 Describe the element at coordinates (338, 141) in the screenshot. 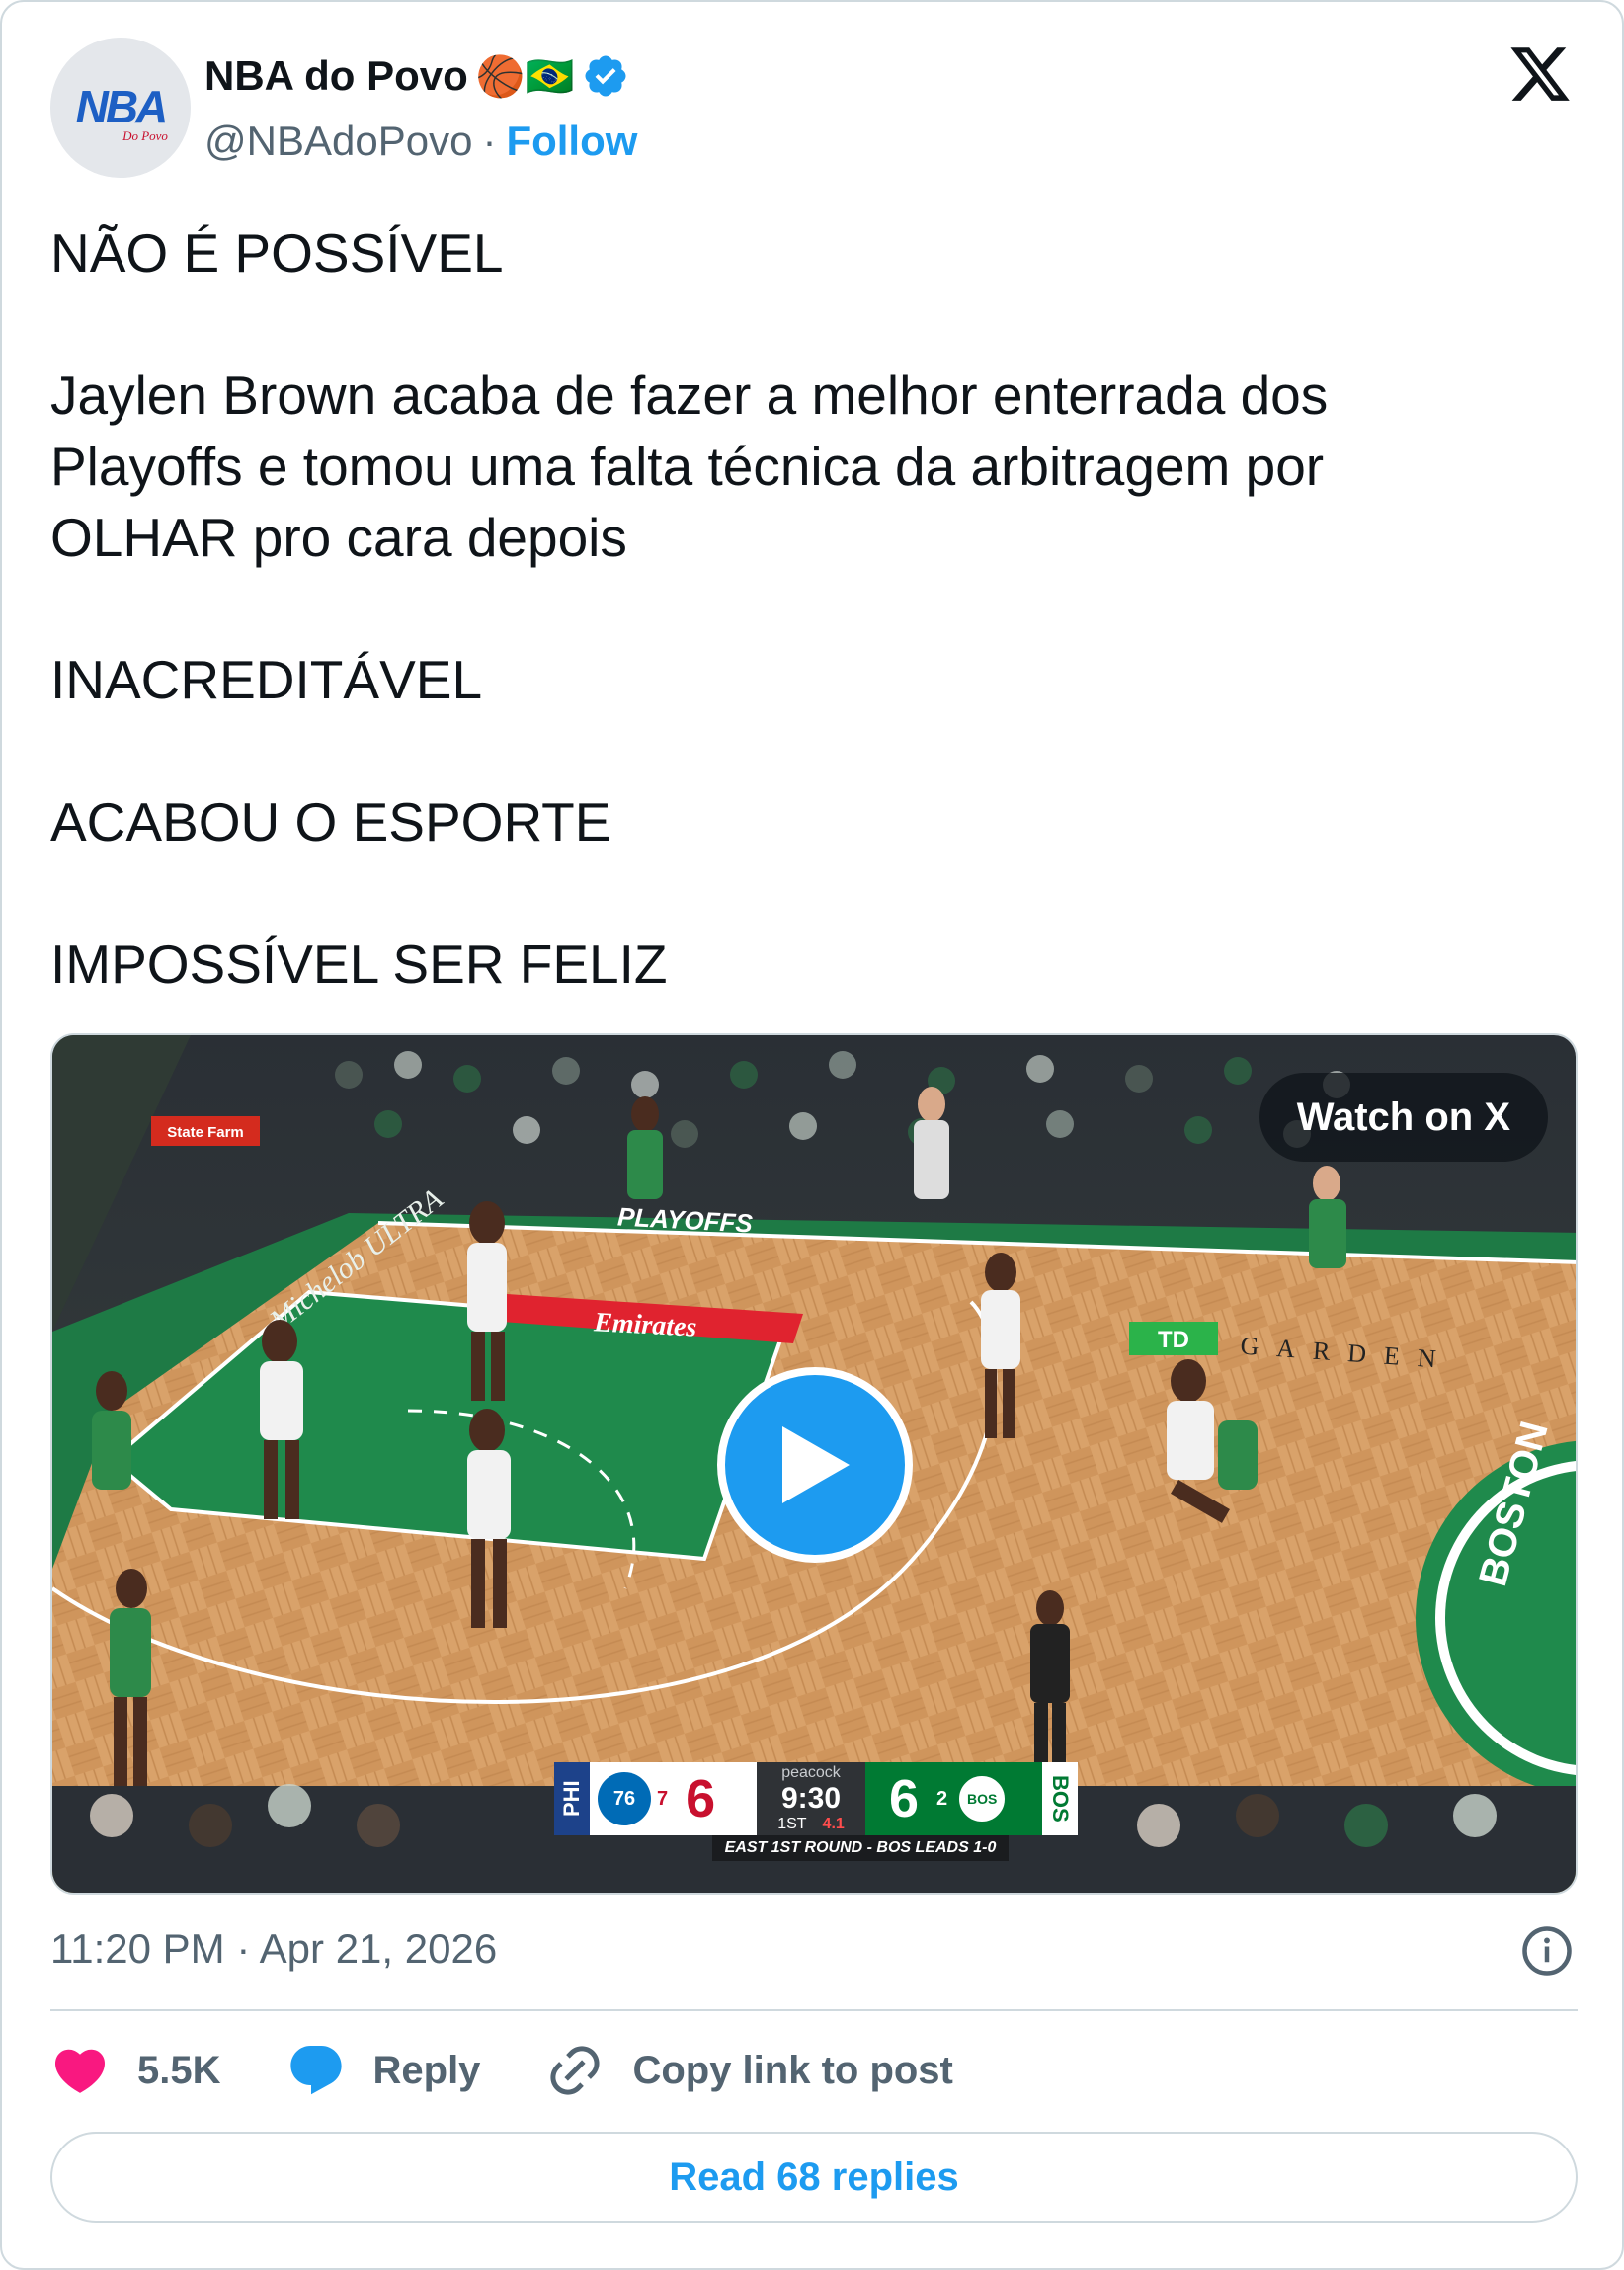

I see `author-handle: @NBAdoPovo` at that location.